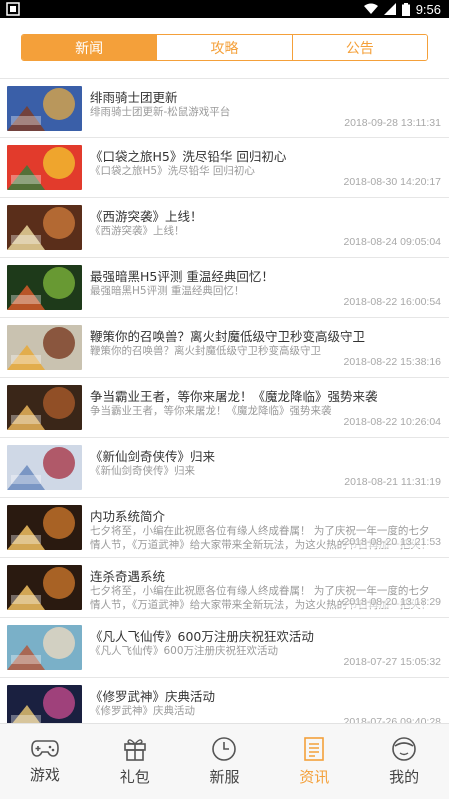  Describe the element at coordinates (392, 182) in the screenshot. I see `article-date: 2018-08-30 14:20:17` at that location.